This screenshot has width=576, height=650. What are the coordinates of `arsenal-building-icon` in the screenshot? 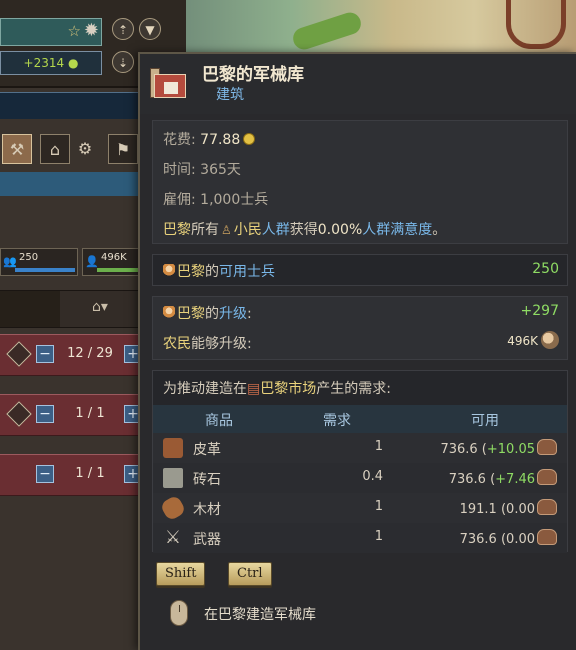 It's located at (170, 82).